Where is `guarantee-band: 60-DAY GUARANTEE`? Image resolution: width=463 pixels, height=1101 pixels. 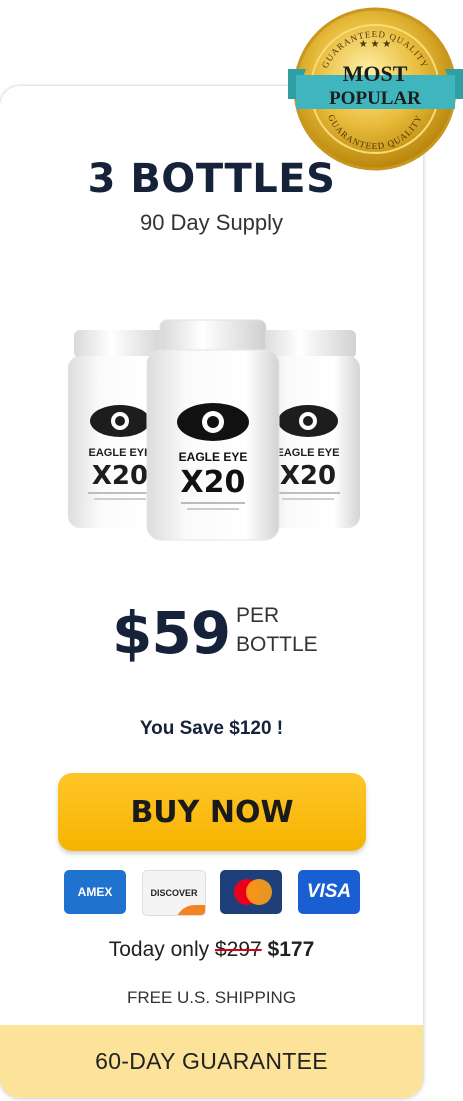 guarantee-band: 60-DAY GUARANTEE is located at coordinates (211, 1061).